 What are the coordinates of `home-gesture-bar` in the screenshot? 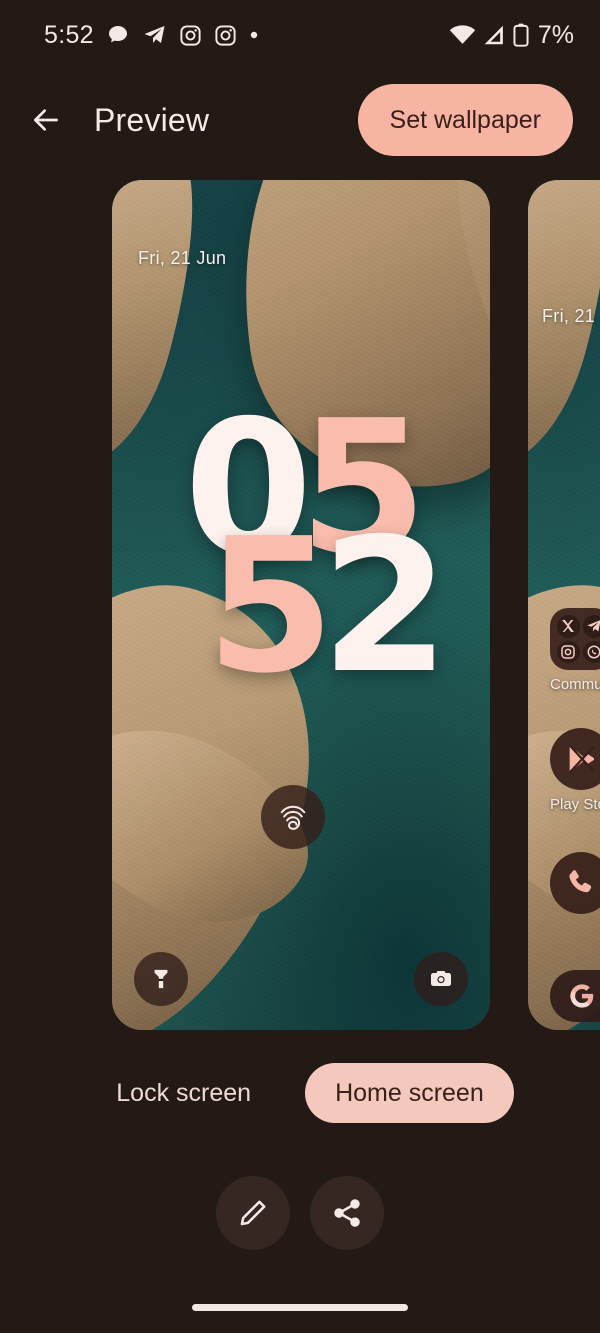 It's located at (300, 1307).